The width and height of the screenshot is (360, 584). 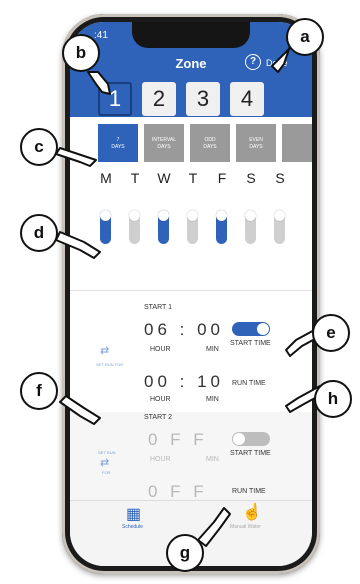 What do you see at coordinates (331, 333) in the screenshot?
I see `callout-e: e` at bounding box center [331, 333].